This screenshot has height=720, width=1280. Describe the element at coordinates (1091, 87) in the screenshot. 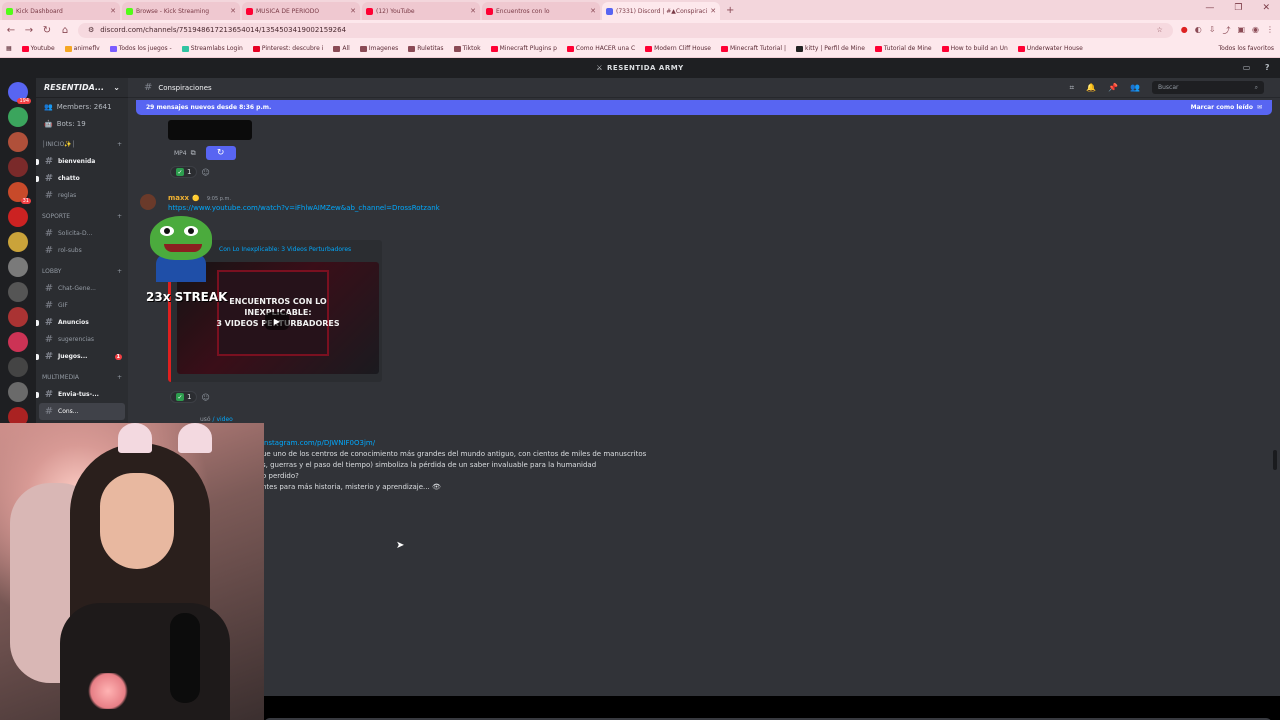

I see `bell-icon: 🔔` at that location.